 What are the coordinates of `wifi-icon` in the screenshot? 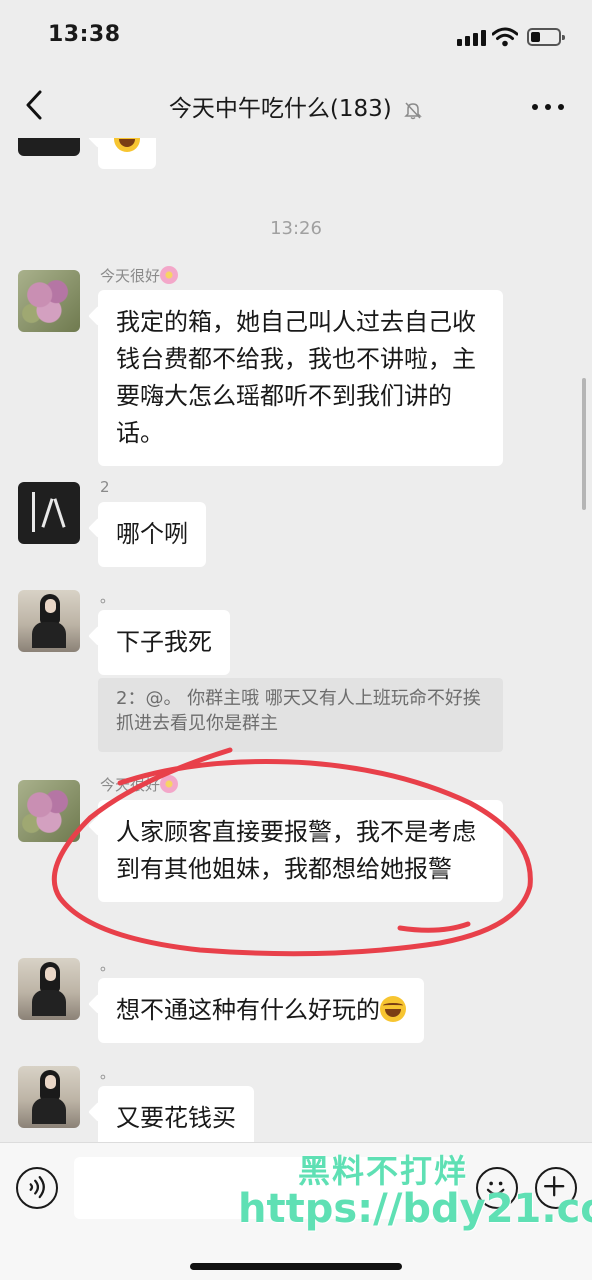 It's located at (505, 37).